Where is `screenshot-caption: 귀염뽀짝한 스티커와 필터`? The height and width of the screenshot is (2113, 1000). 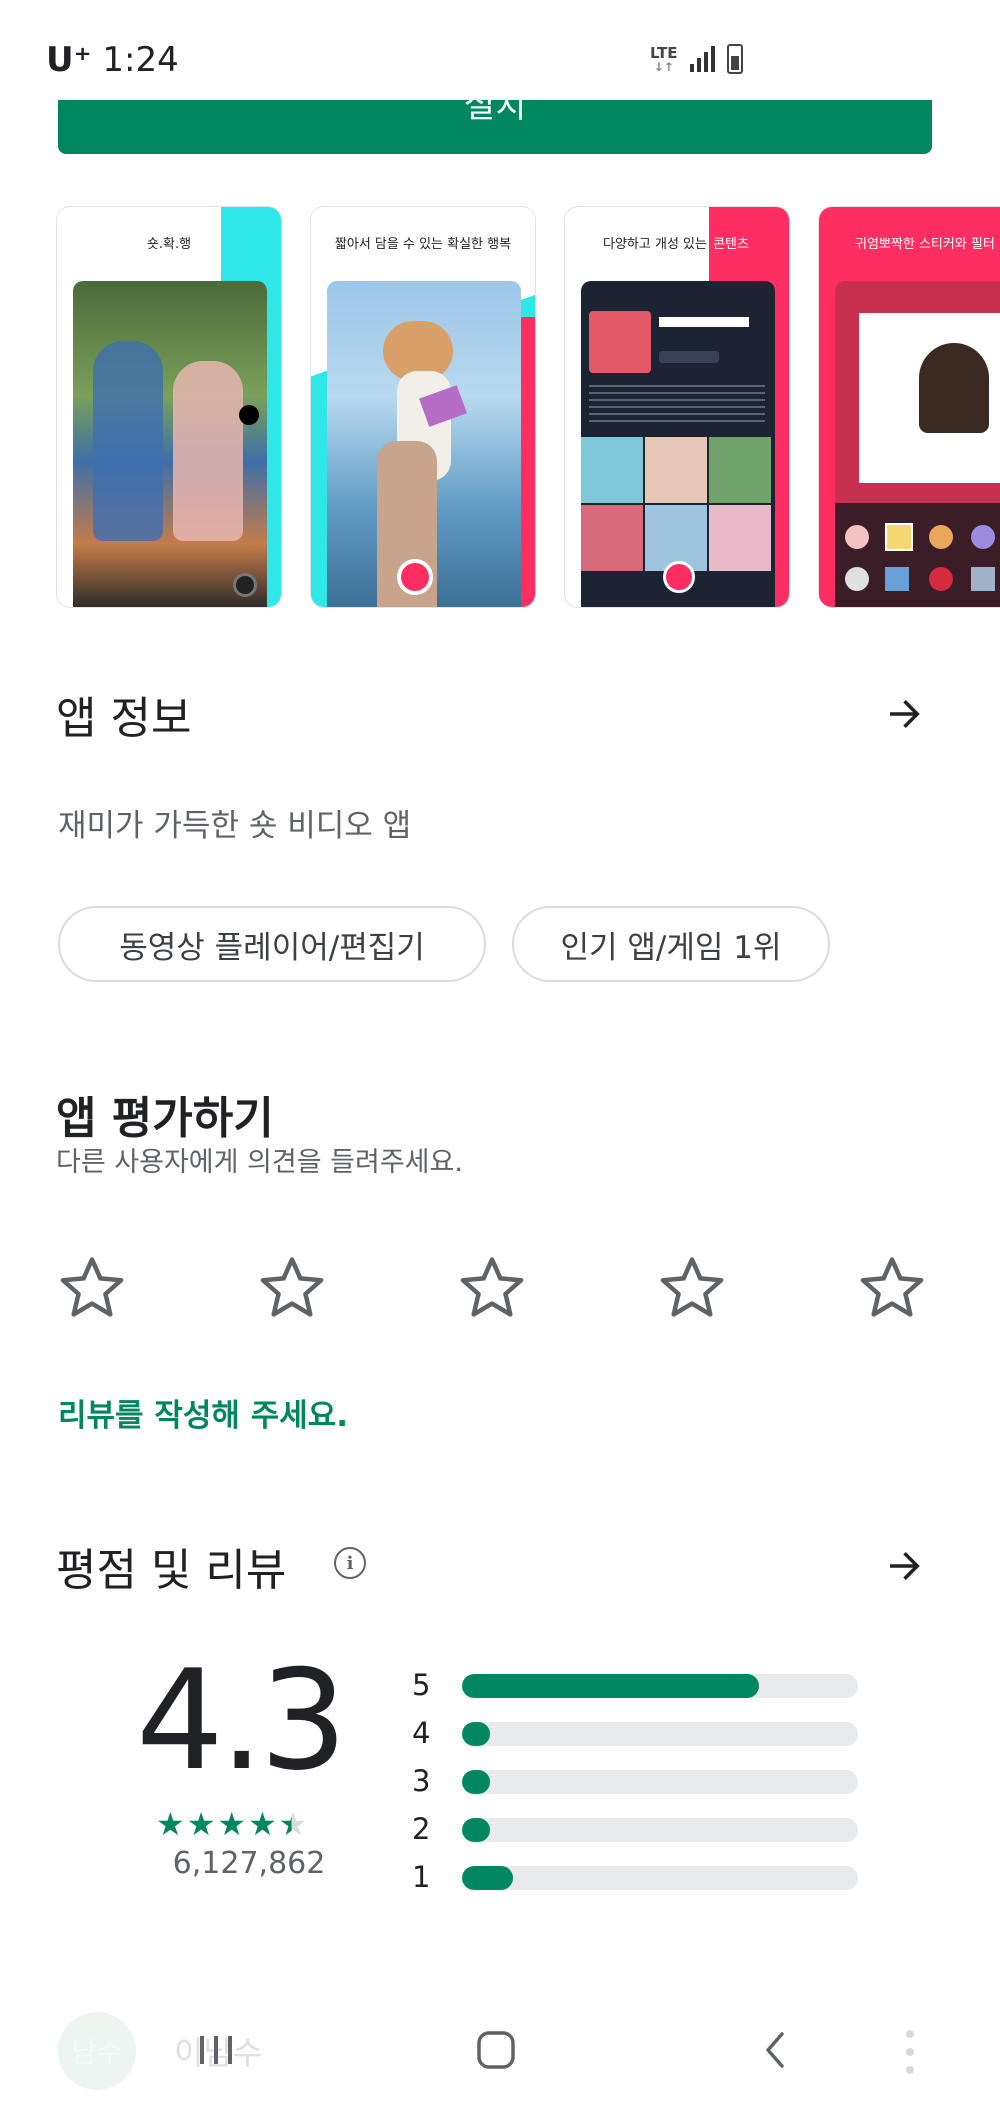 screenshot-caption: 귀염뽀짝한 스티커와 필터 is located at coordinates (925, 244).